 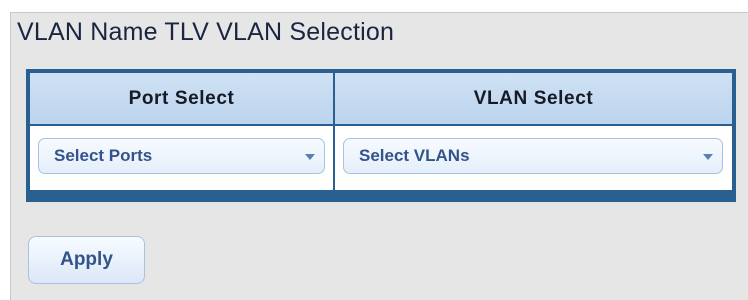 I want to click on apply-button: Apply, so click(x=86, y=260).